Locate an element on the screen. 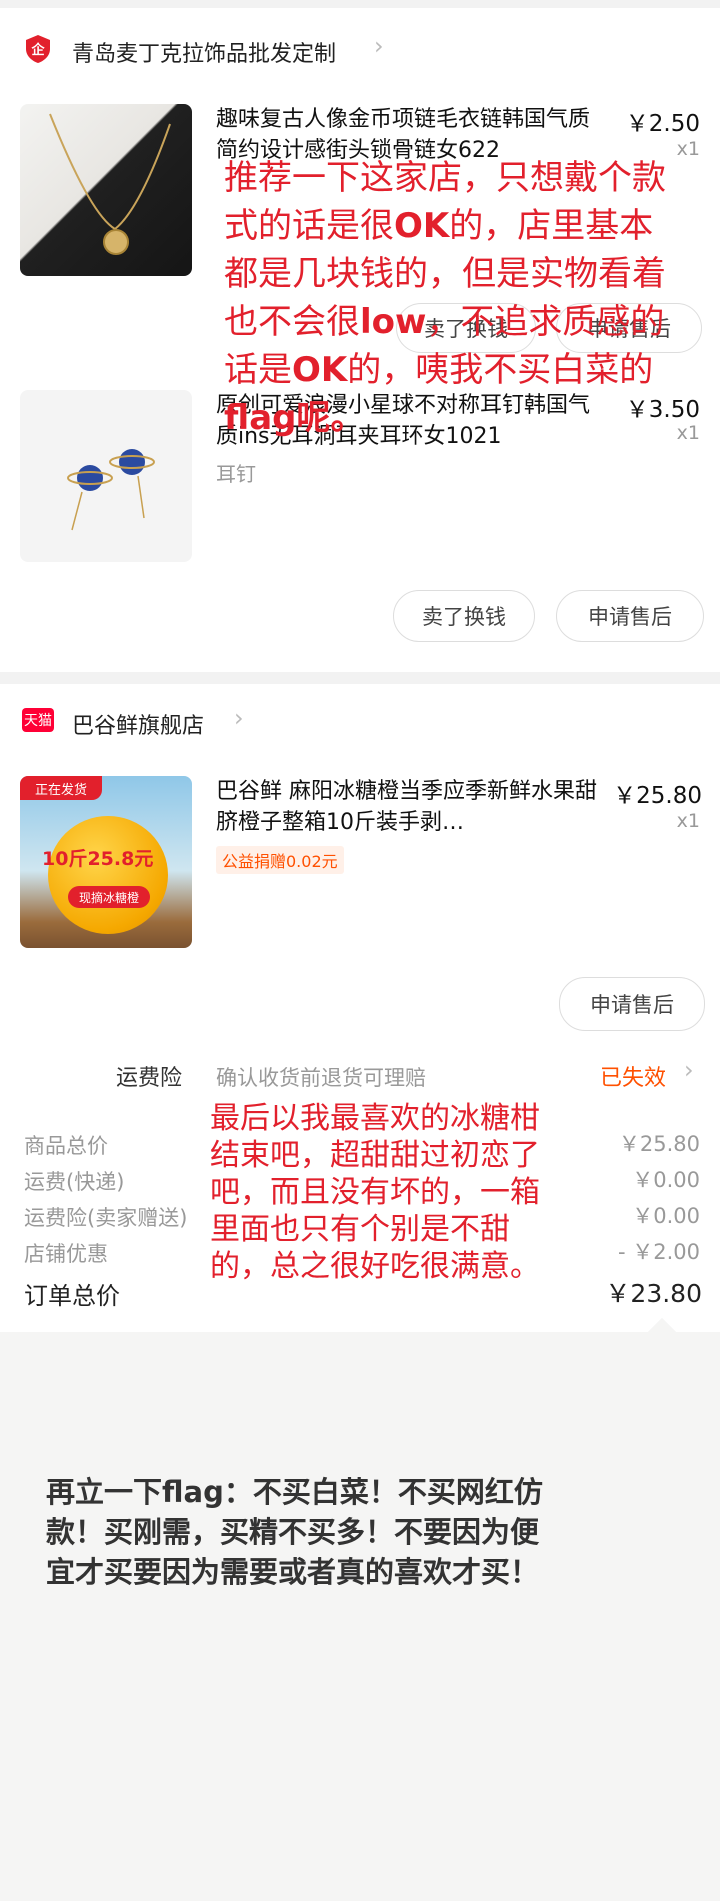 Image resolution: width=720 pixels, height=1901 pixels. promo-price-label: 10斤25.8元 is located at coordinates (98, 859).